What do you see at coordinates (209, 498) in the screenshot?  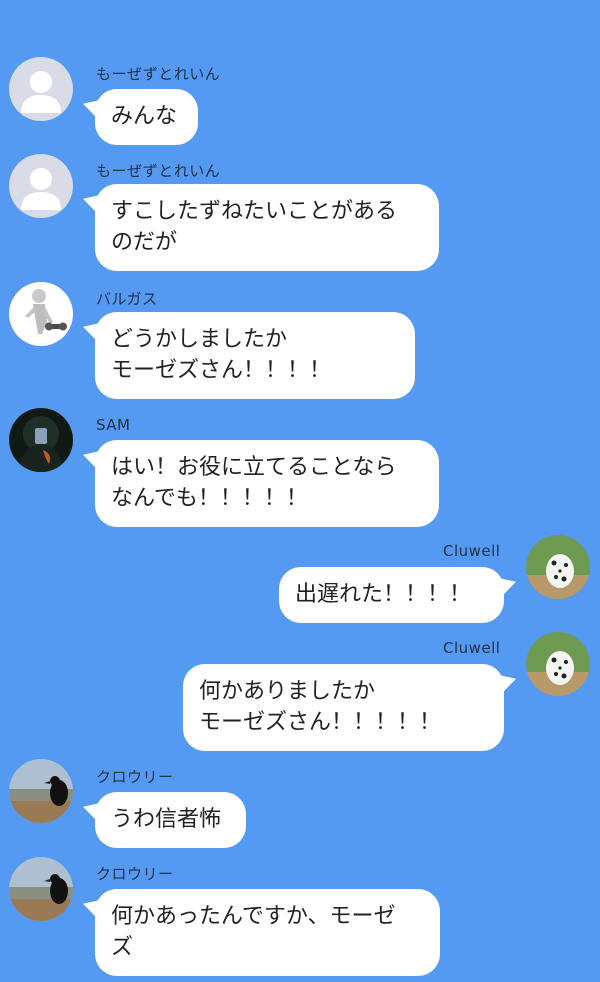 I see `message-text: なんでも！！！！！` at bounding box center [209, 498].